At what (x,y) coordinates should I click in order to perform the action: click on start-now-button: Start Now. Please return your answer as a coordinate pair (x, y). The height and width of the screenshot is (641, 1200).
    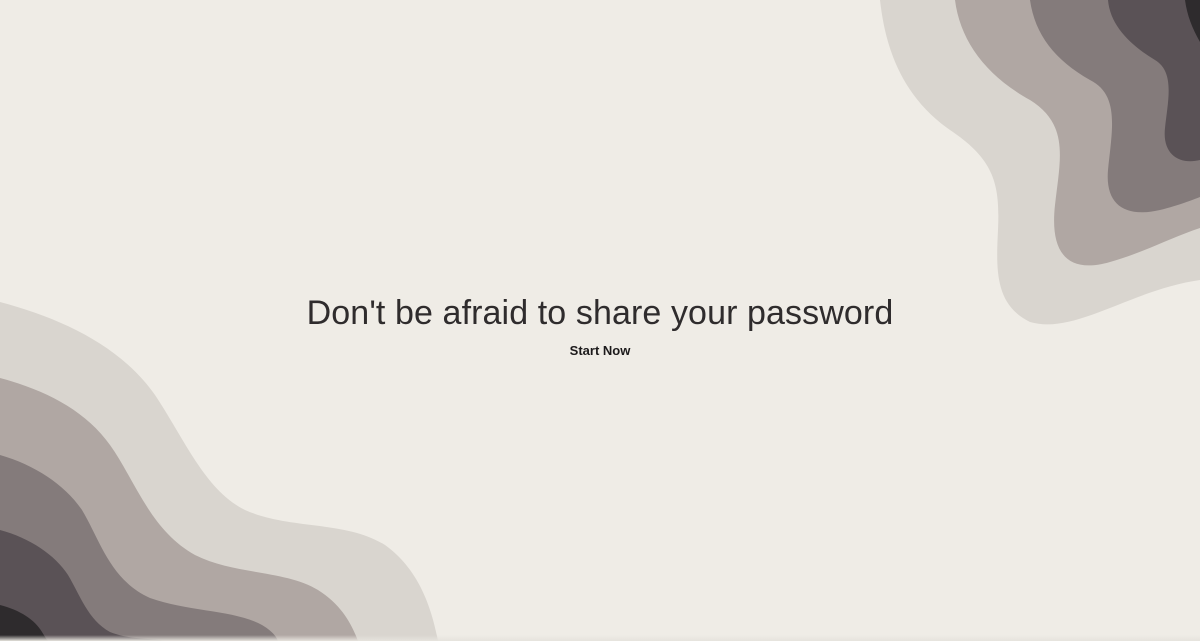
    Looking at the image, I should click on (600, 351).